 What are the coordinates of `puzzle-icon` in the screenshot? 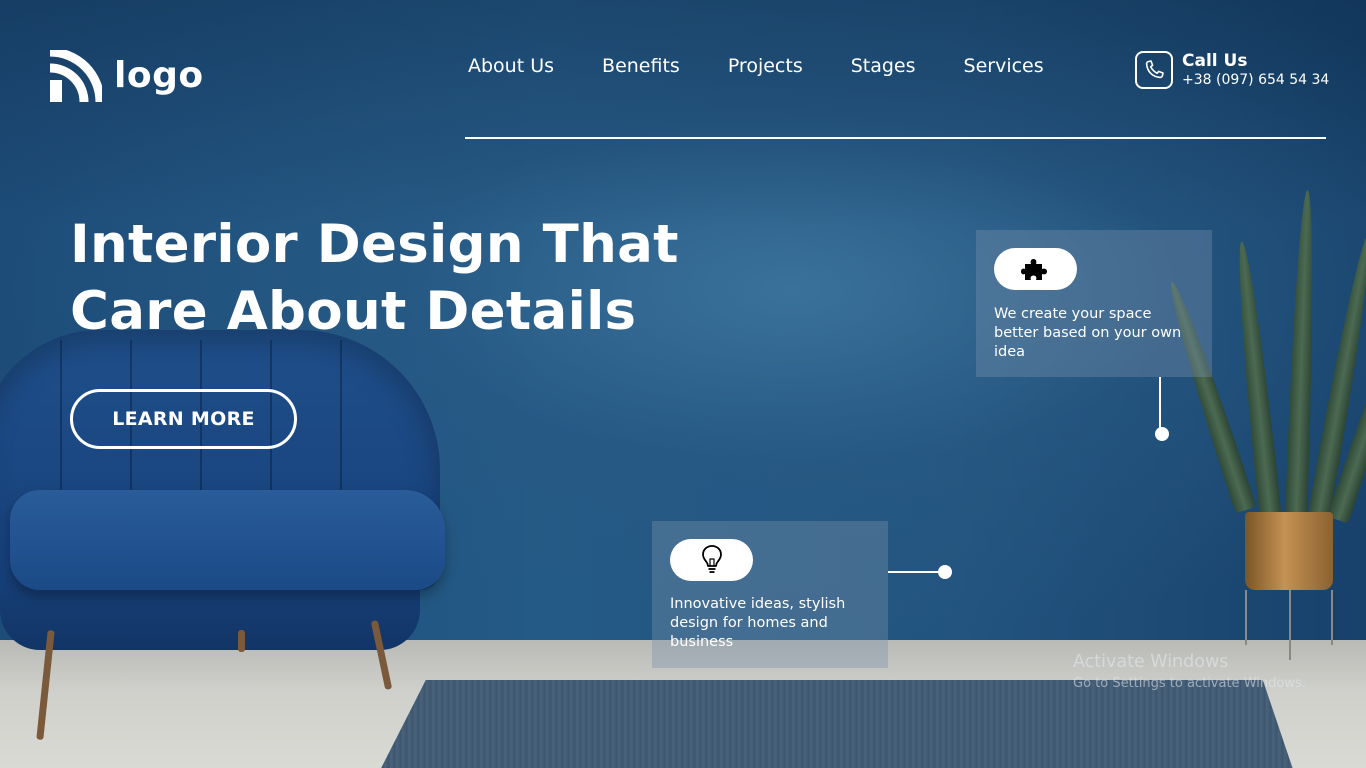 It's located at (1033, 269).